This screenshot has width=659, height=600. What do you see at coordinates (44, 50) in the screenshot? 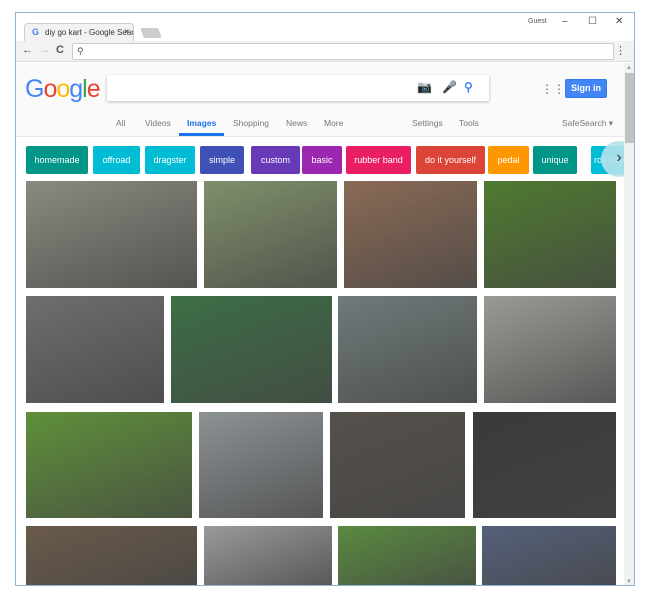
I see `forward-icon: →` at bounding box center [44, 50].